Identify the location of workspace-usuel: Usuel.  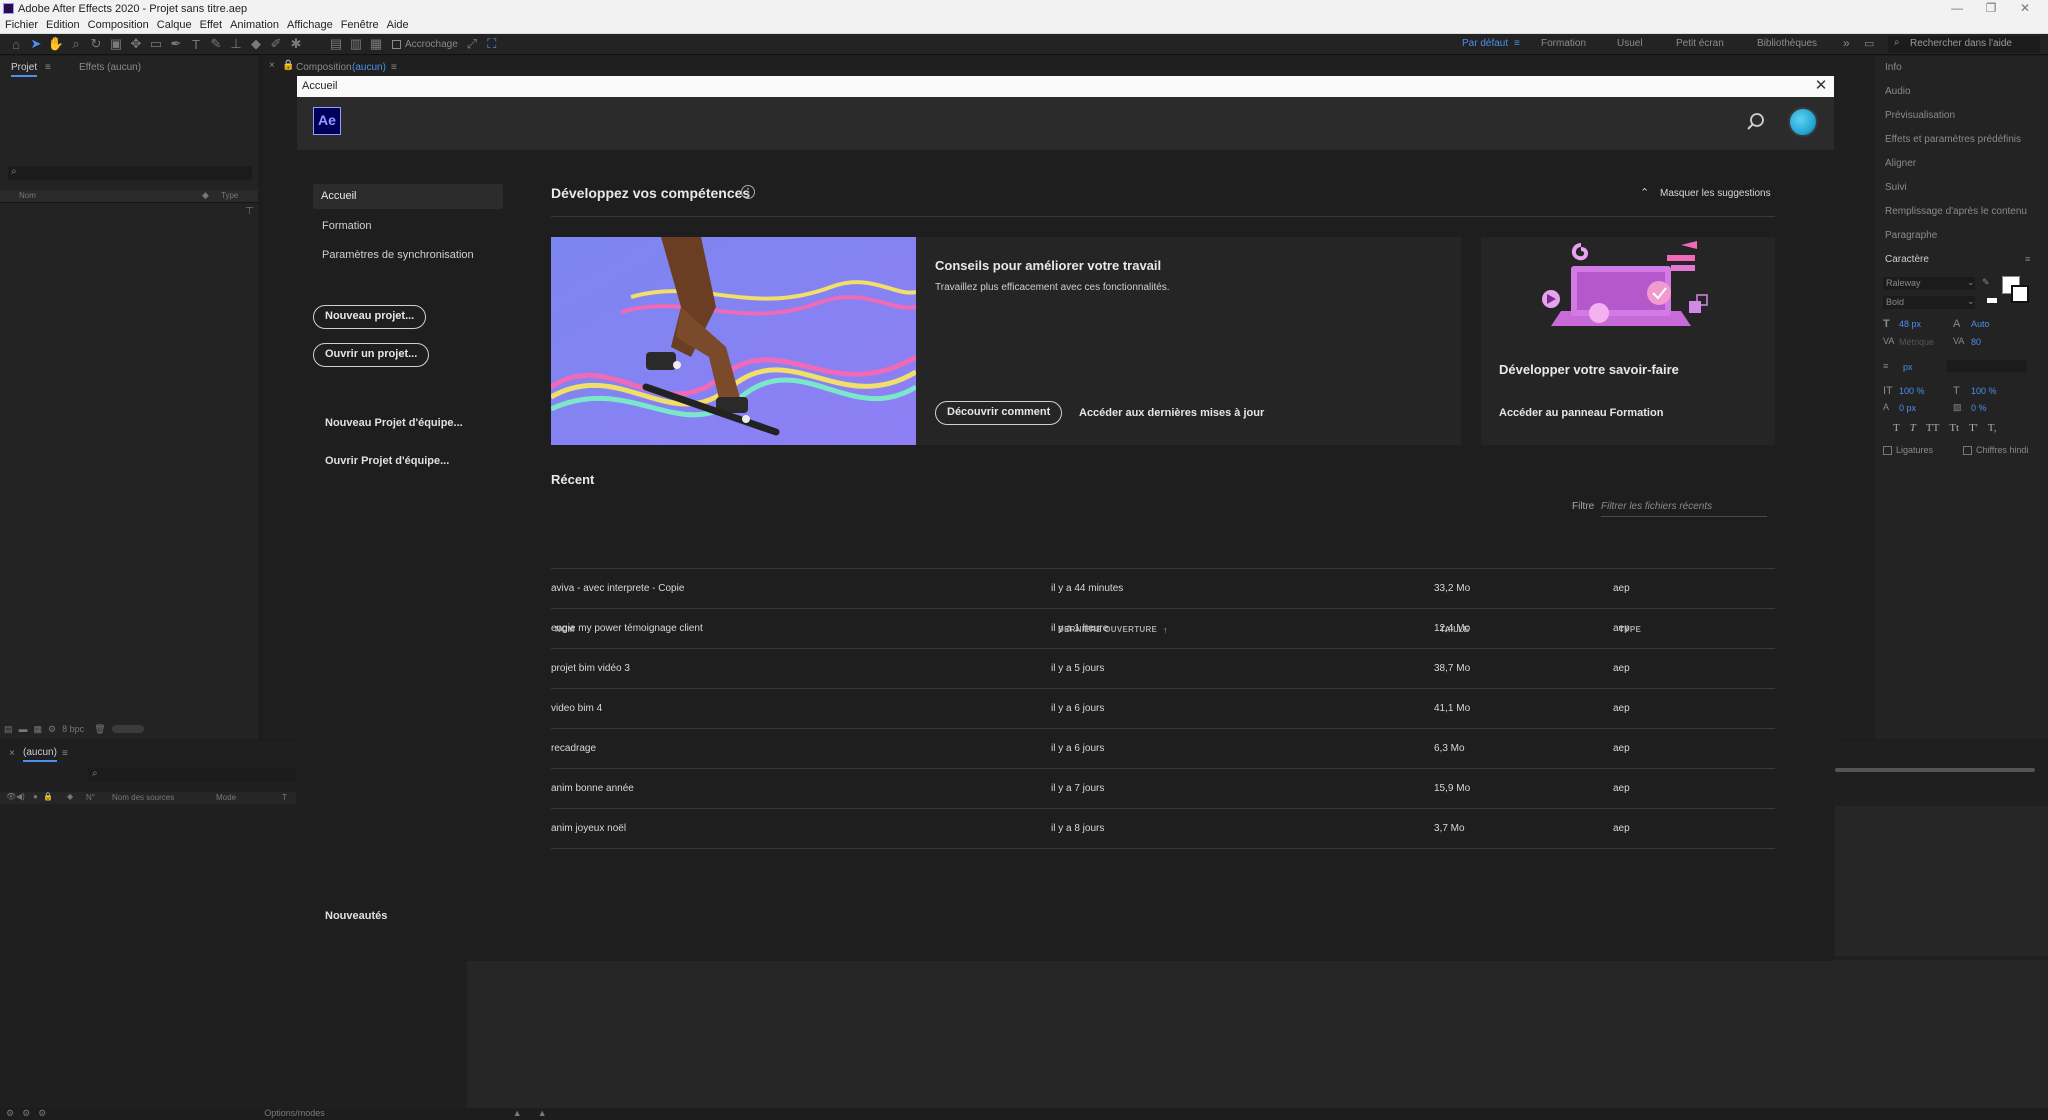
(1630, 43).